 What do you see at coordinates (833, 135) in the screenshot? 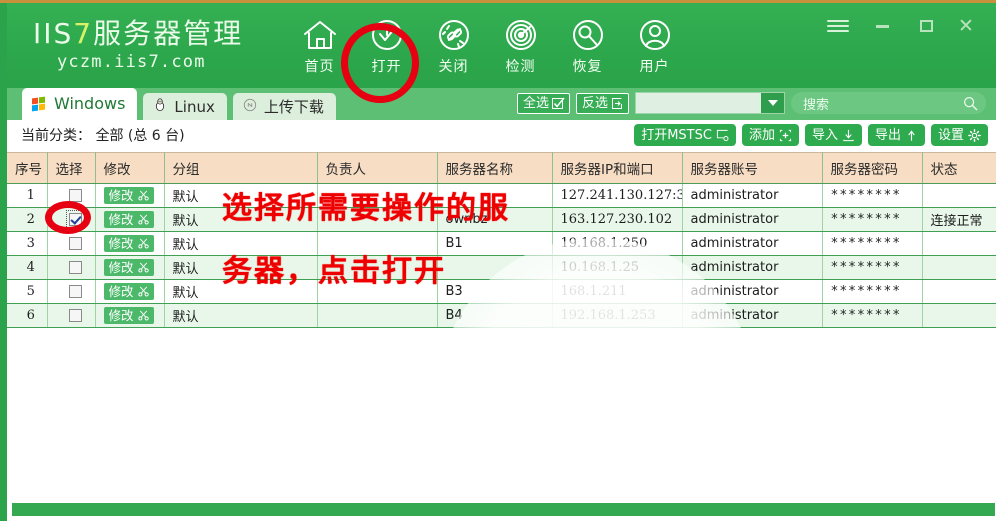
I see `import-button: 导入` at bounding box center [833, 135].